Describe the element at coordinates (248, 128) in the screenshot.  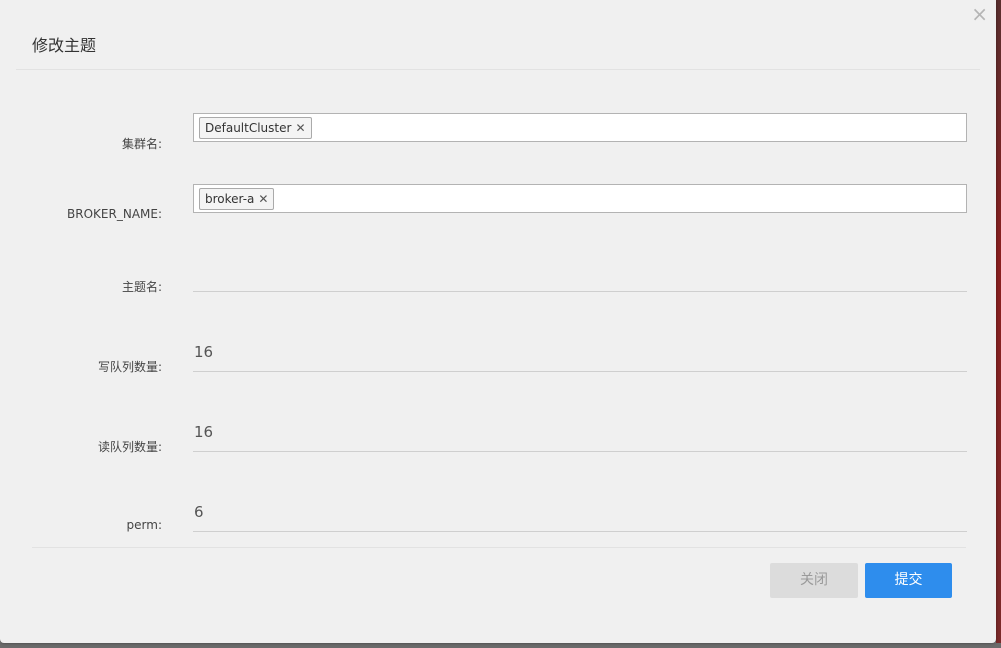
I see `cluster-tag-label: DefaultCluster` at that location.